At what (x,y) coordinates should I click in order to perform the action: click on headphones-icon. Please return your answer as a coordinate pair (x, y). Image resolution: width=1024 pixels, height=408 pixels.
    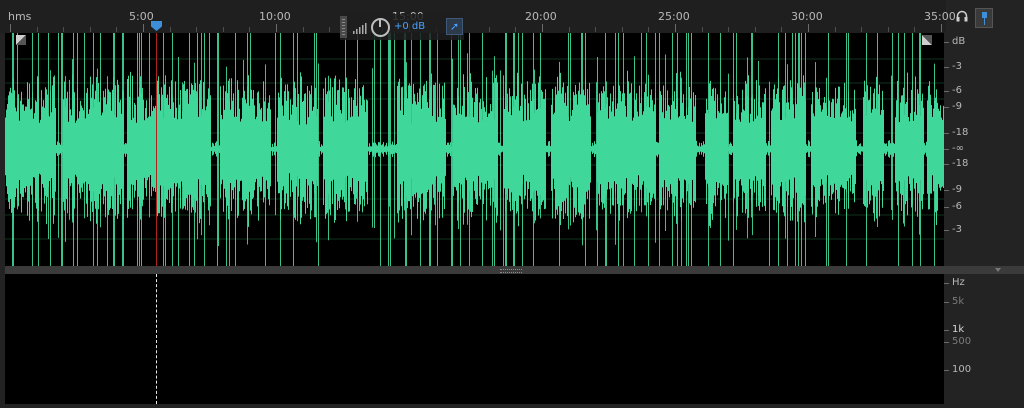
    Looking at the image, I should click on (962, 16).